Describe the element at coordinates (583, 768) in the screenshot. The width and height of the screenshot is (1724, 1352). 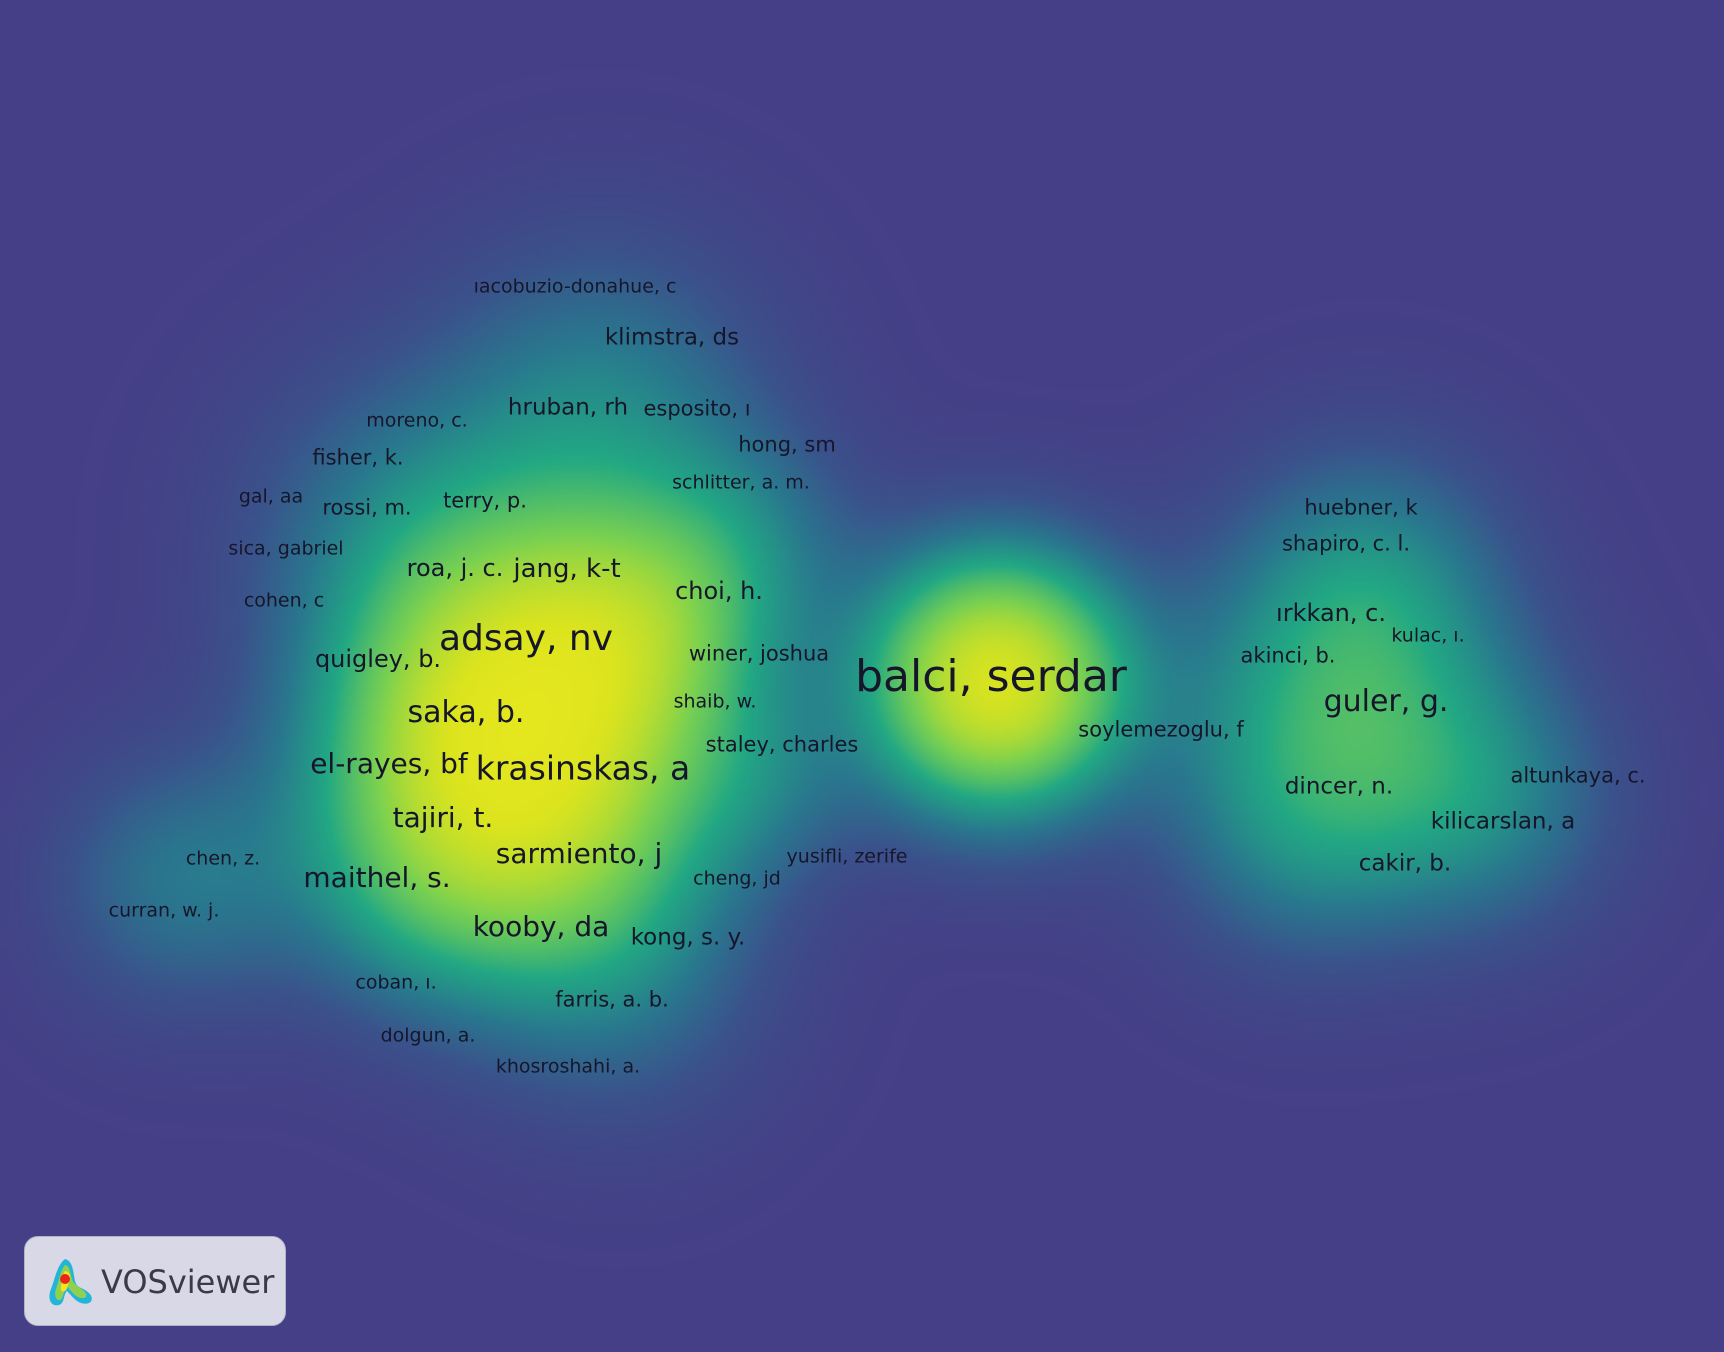
I see `author-label: krasinskas, a` at that location.